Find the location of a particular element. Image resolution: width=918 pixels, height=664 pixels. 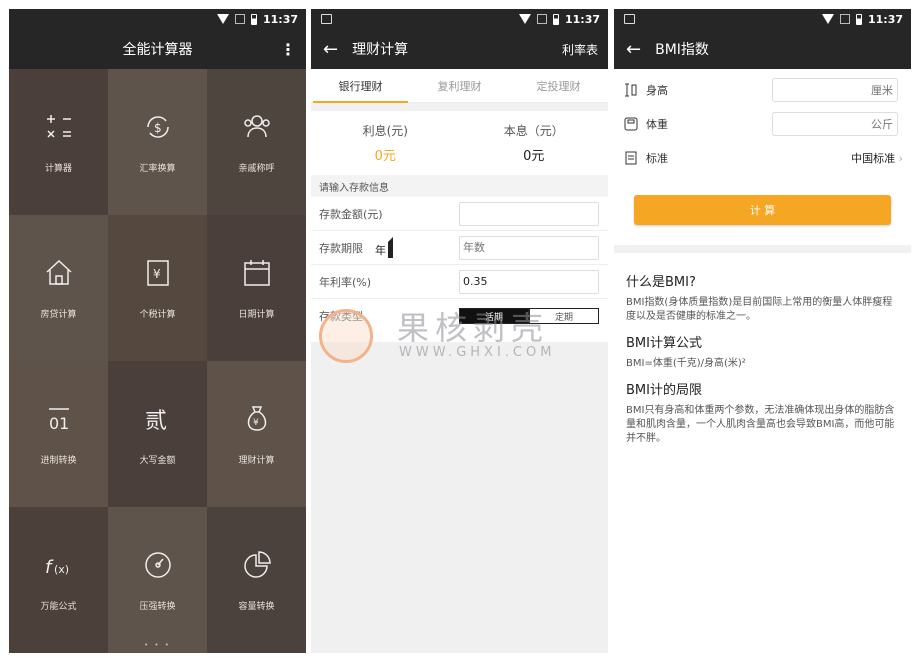

height-label: 身高 is located at coordinates (657, 90).